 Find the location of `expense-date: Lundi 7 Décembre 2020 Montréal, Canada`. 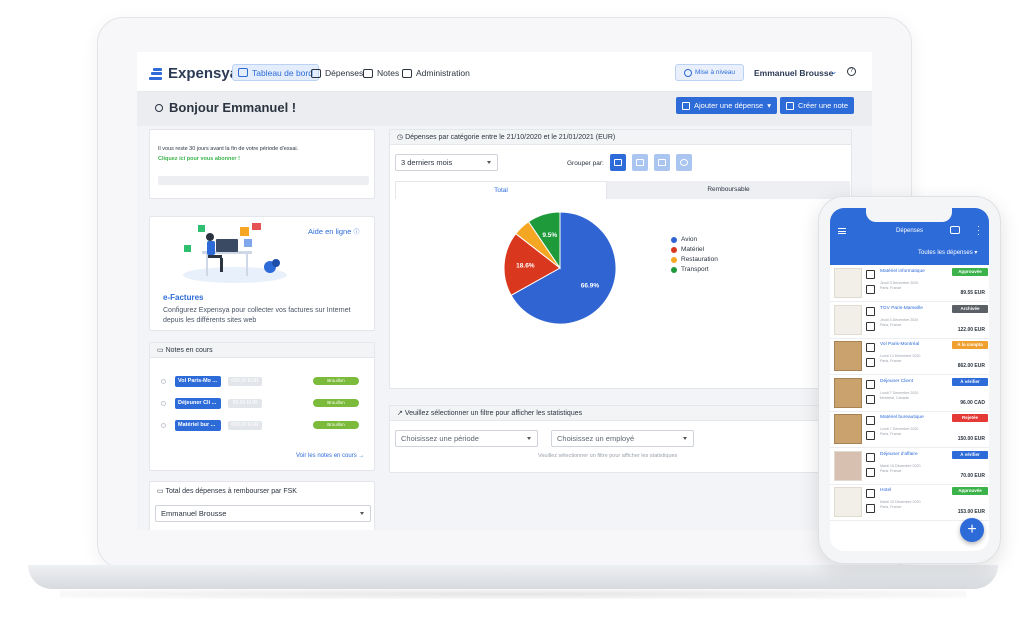

expense-date: Lundi 7 Décembre 2020 Montréal, Canada is located at coordinates (899, 396).